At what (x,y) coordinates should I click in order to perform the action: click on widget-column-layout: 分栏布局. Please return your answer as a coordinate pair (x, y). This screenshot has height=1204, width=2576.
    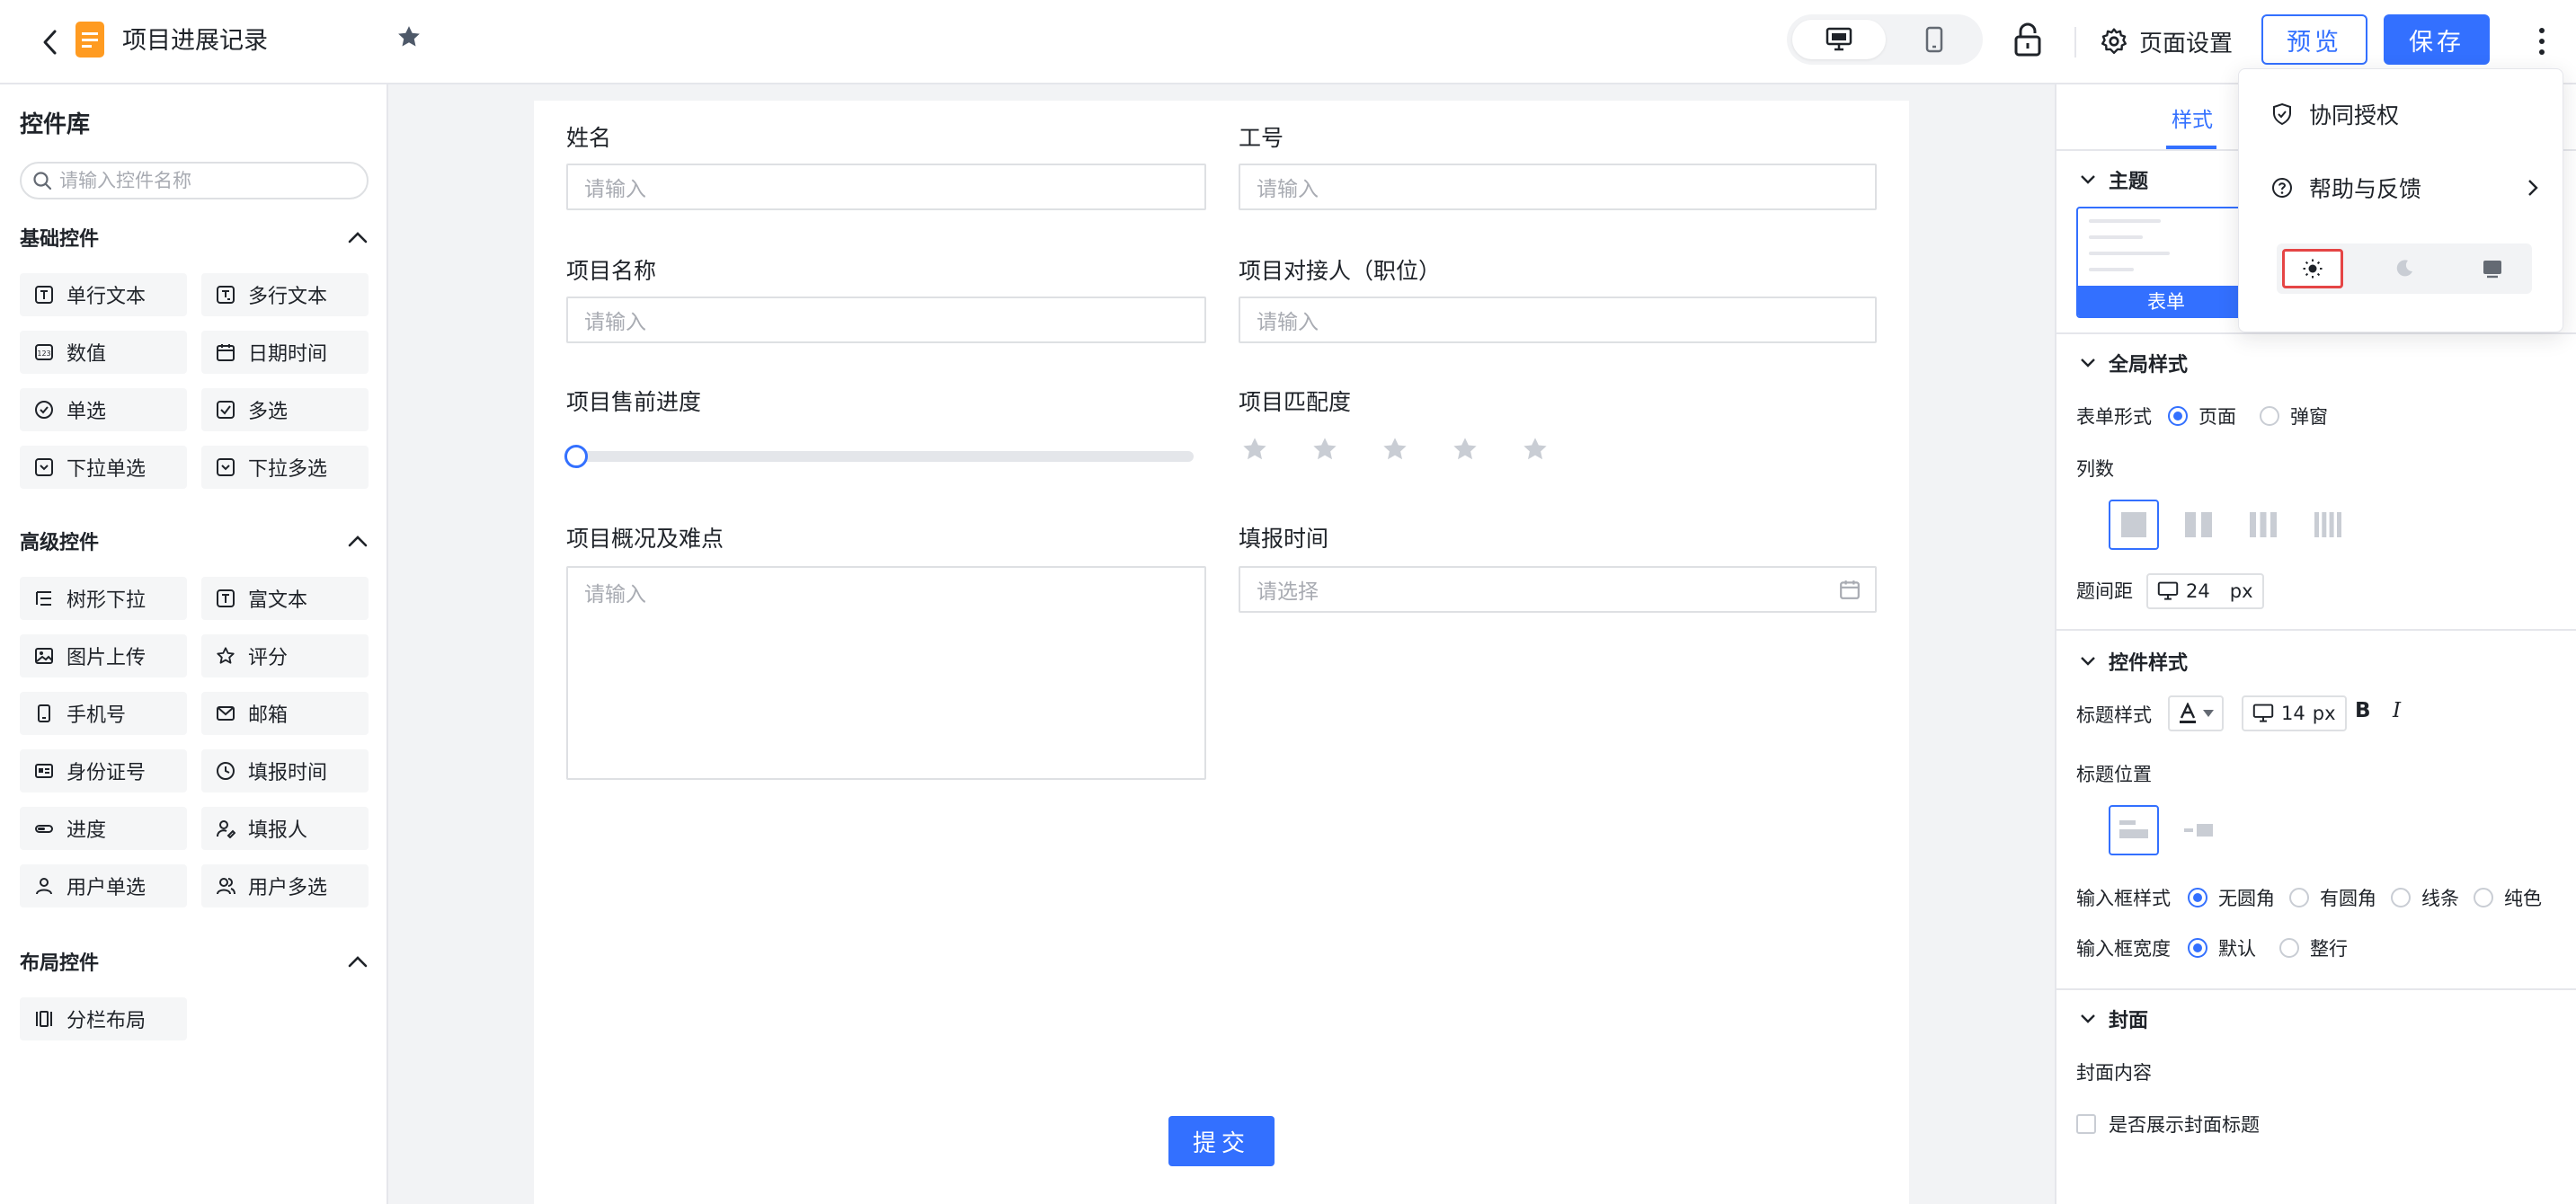
    Looking at the image, I should click on (103, 1018).